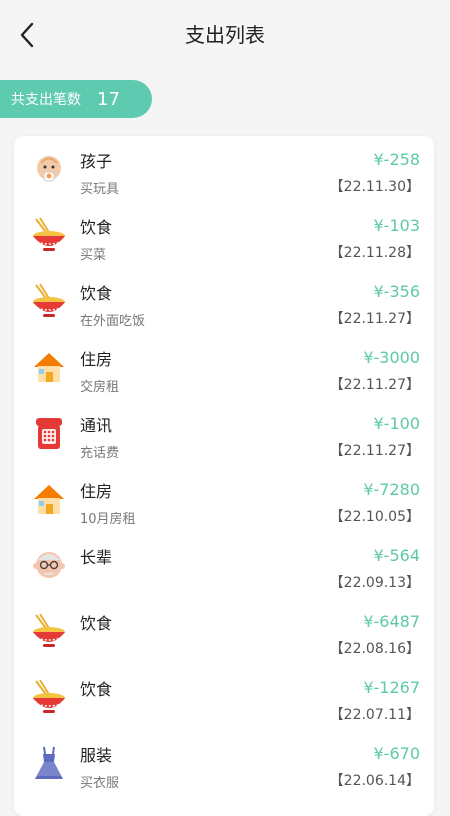 Image resolution: width=450 pixels, height=816 pixels. What do you see at coordinates (224, 631) in the screenshot?
I see `expense-row: 饮食 ¥-6487 【22.08.16】` at bounding box center [224, 631].